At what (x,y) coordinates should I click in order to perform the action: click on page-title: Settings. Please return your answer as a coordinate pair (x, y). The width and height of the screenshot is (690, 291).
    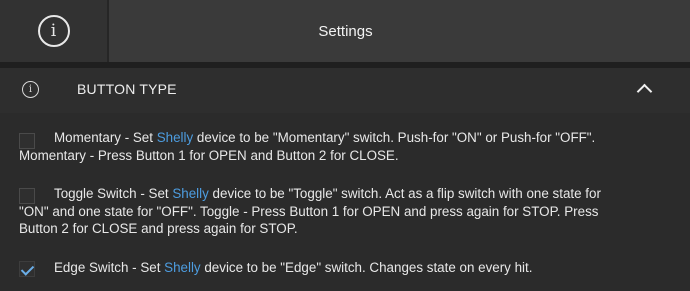
    Looking at the image, I should click on (345, 31).